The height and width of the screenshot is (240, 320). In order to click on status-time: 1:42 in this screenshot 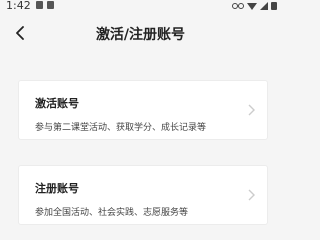, I will do `click(18, 6)`.